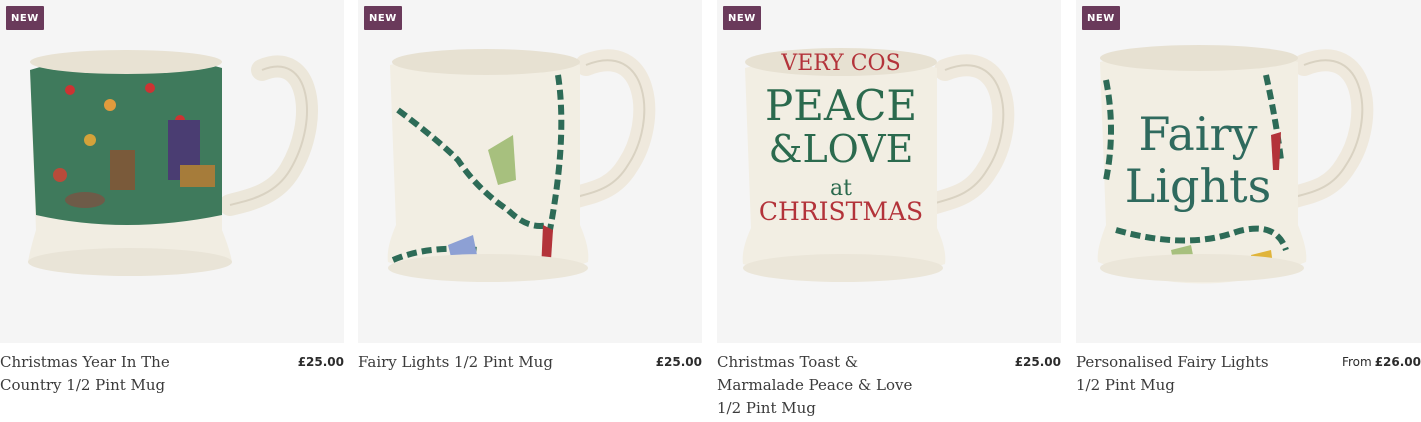 This screenshot has width=1421, height=422. I want to click on mug-illustration: VERY COS PEACE &LOVE at CHRISTMAS, so click(878, 165).